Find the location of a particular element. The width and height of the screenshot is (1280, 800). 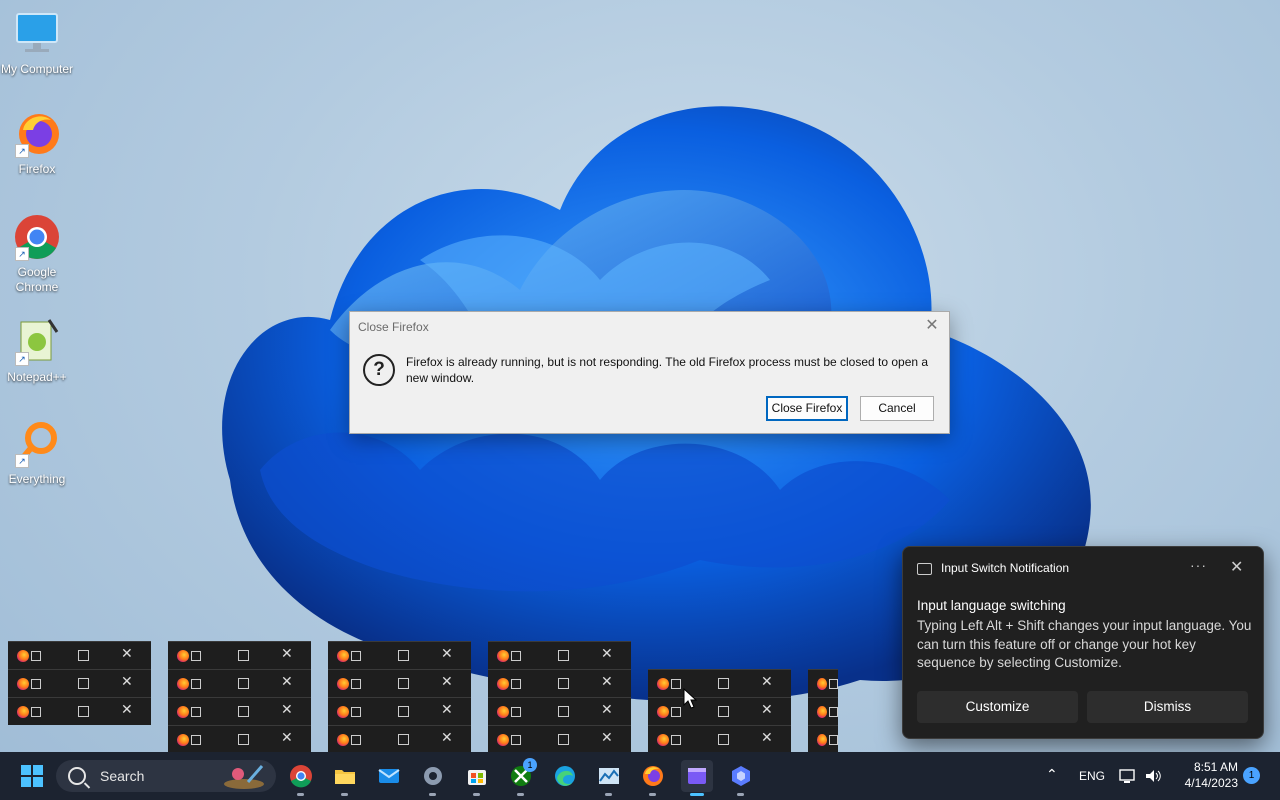

taskbar-stocks is located at coordinates (609, 778).